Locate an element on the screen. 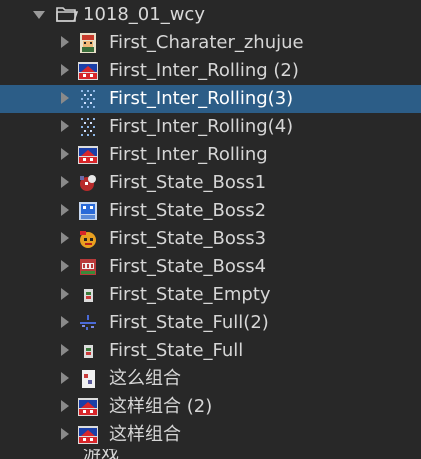  asset-row: First_State_Boss3 is located at coordinates (210, 239).